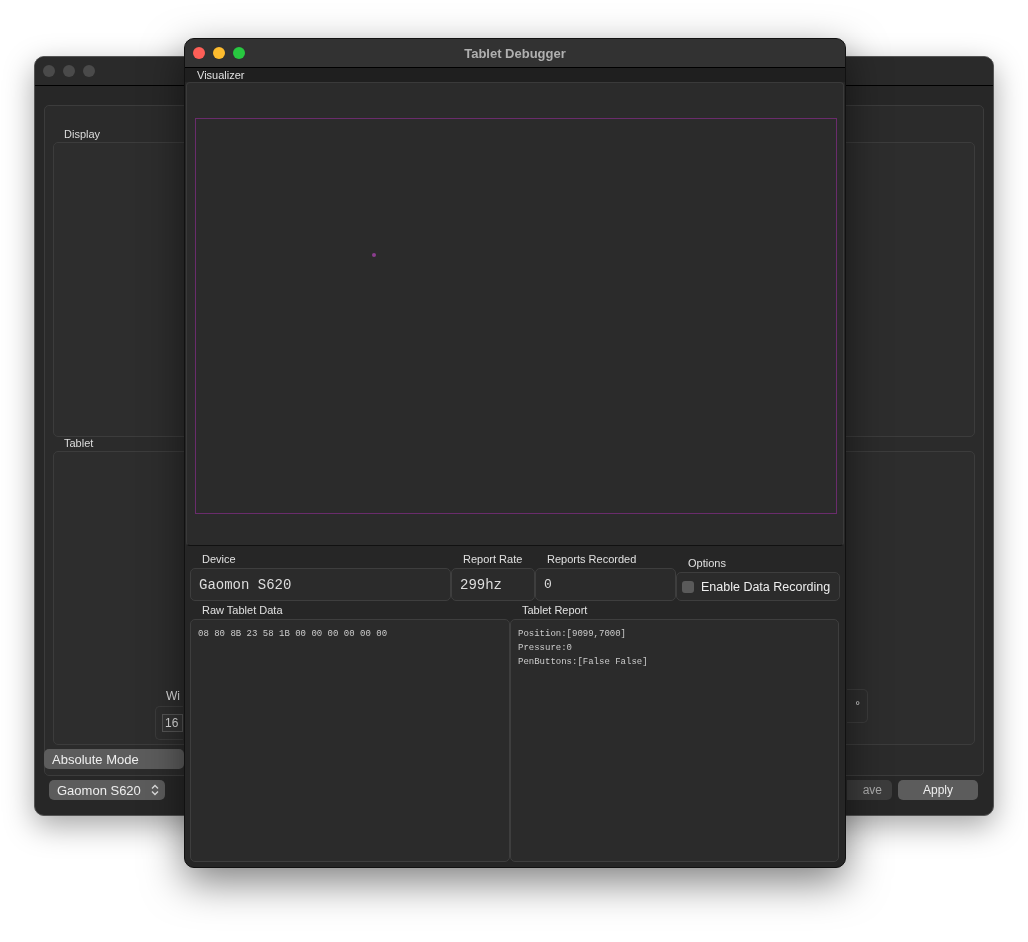 Image resolution: width=1028 pixels, height=942 pixels. I want to click on count-field: 0, so click(605, 584).